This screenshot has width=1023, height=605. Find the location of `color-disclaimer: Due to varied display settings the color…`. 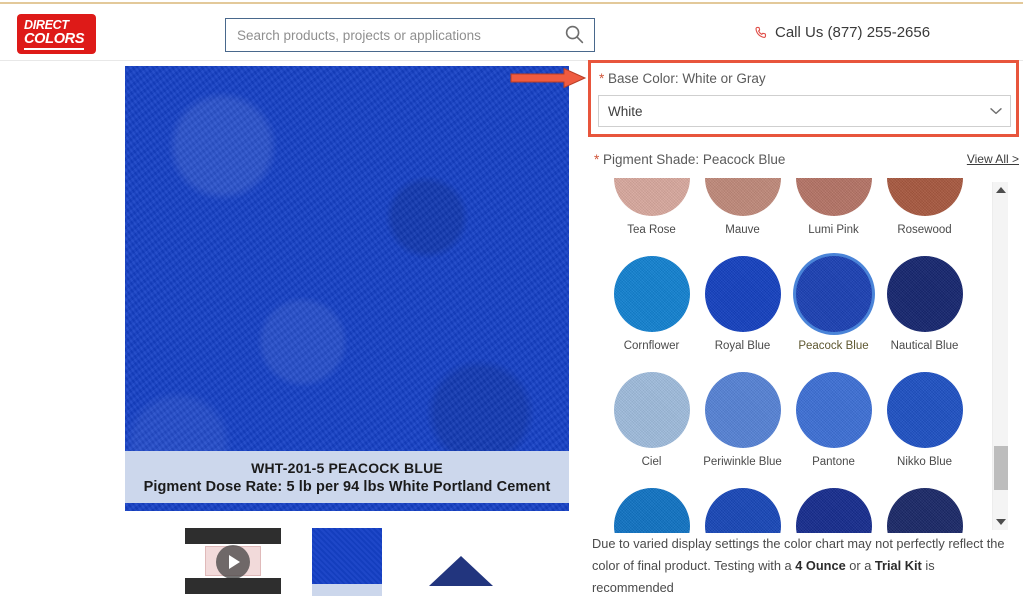

color-disclaimer: Due to varied display settings the color… is located at coordinates (802, 566).